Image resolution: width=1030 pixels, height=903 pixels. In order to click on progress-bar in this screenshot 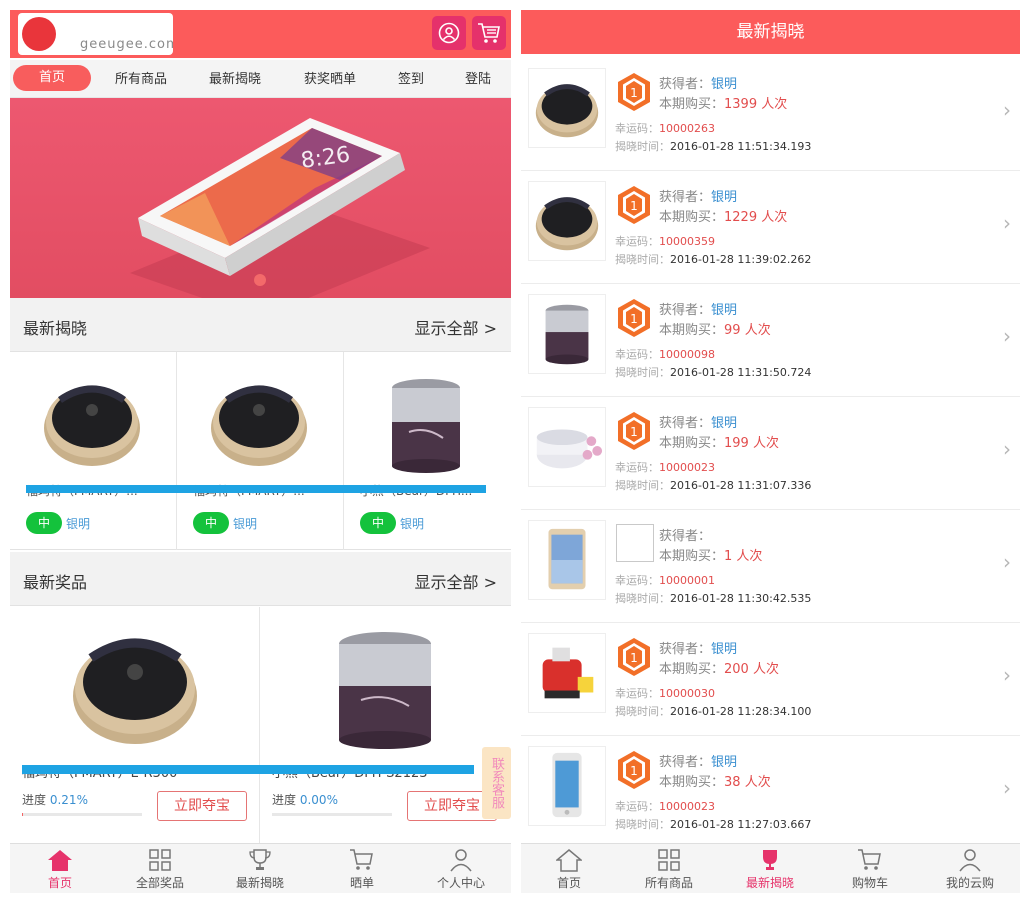, I will do `click(82, 814)`.